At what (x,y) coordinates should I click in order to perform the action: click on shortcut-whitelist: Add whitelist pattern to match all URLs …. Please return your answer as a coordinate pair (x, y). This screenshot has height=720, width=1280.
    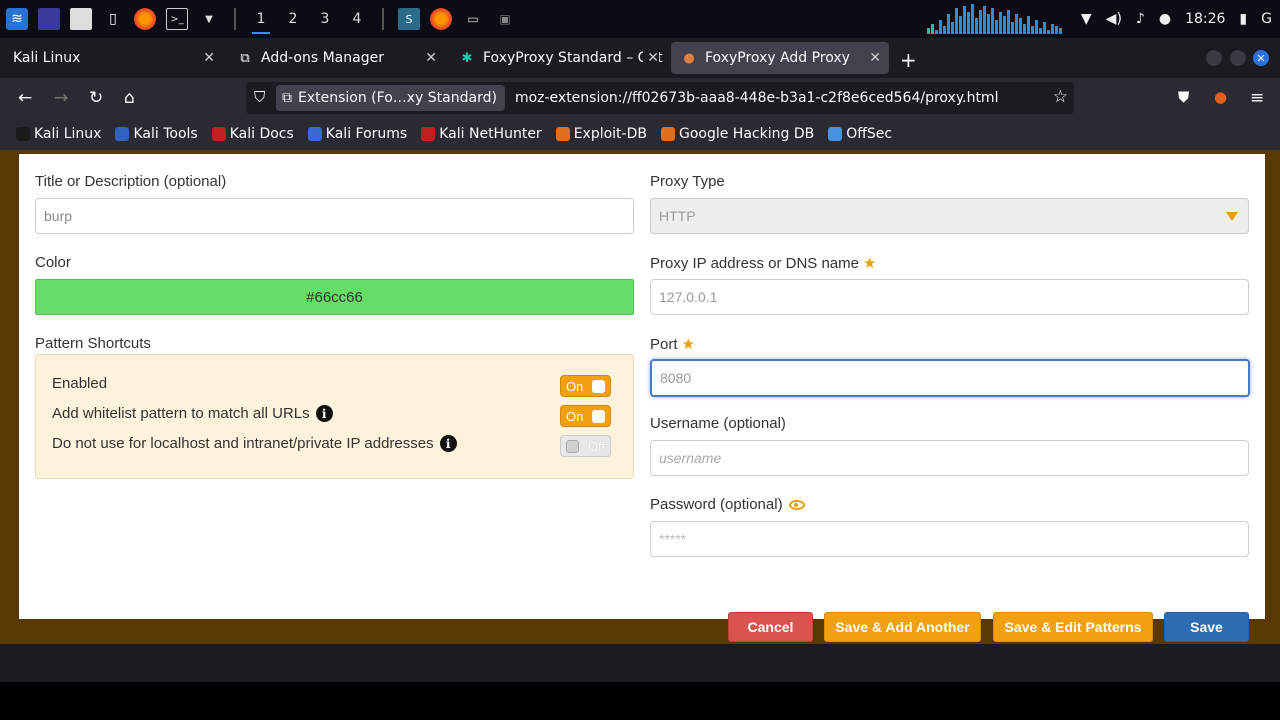
    Looking at the image, I should click on (192, 413).